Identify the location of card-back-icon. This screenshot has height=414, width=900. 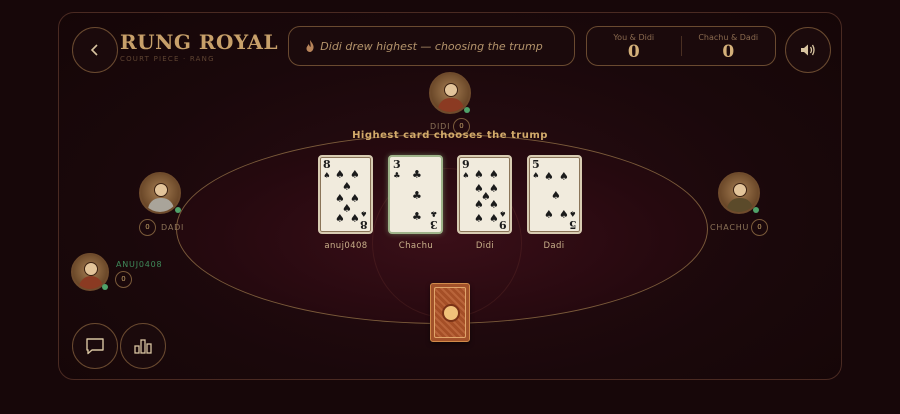
(451, 313).